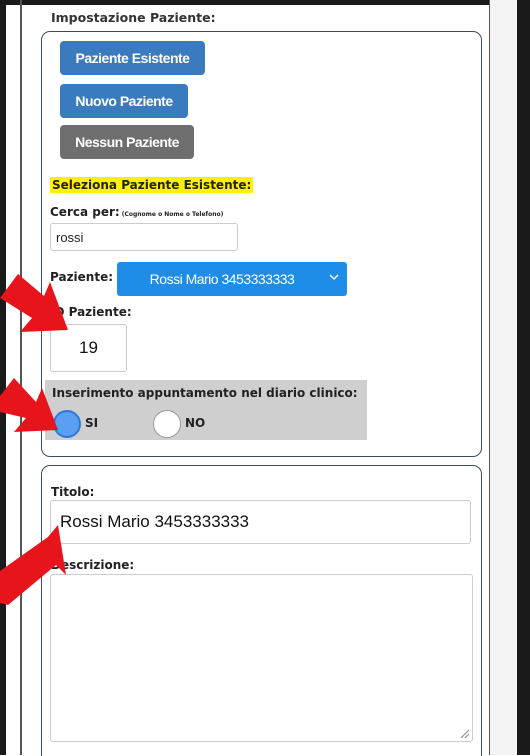 This screenshot has width=530, height=756. Describe the element at coordinates (260, 522) in the screenshot. I see `title-input: Rossi Mario 3453333333` at that location.